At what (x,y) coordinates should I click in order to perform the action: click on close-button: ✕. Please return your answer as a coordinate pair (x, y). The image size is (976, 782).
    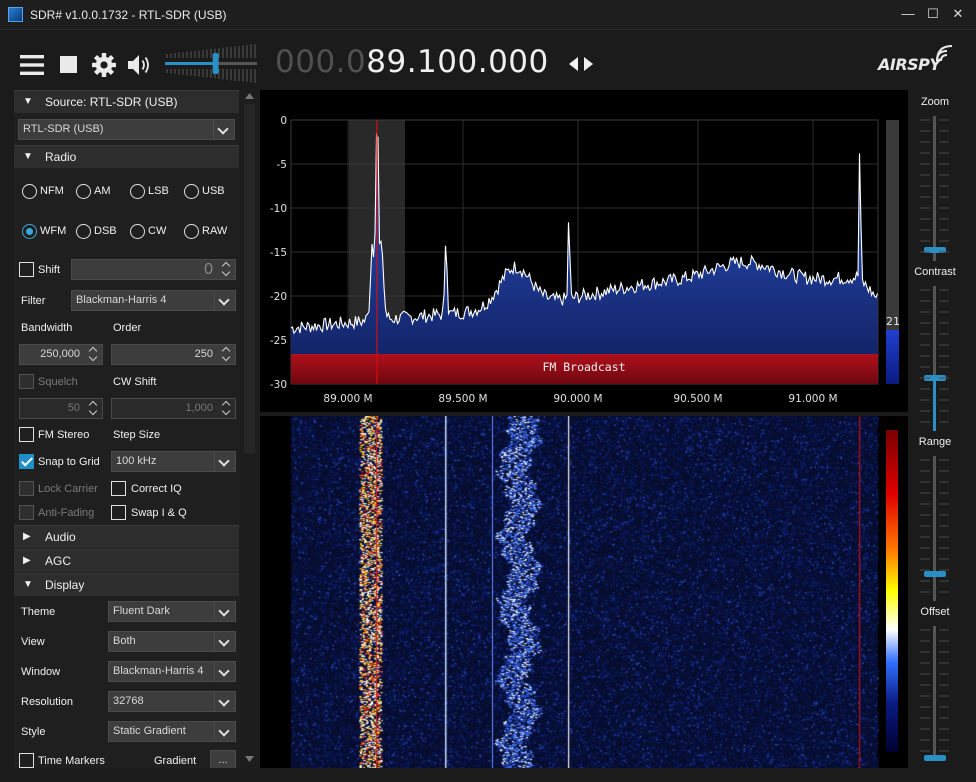
    Looking at the image, I should click on (958, 14).